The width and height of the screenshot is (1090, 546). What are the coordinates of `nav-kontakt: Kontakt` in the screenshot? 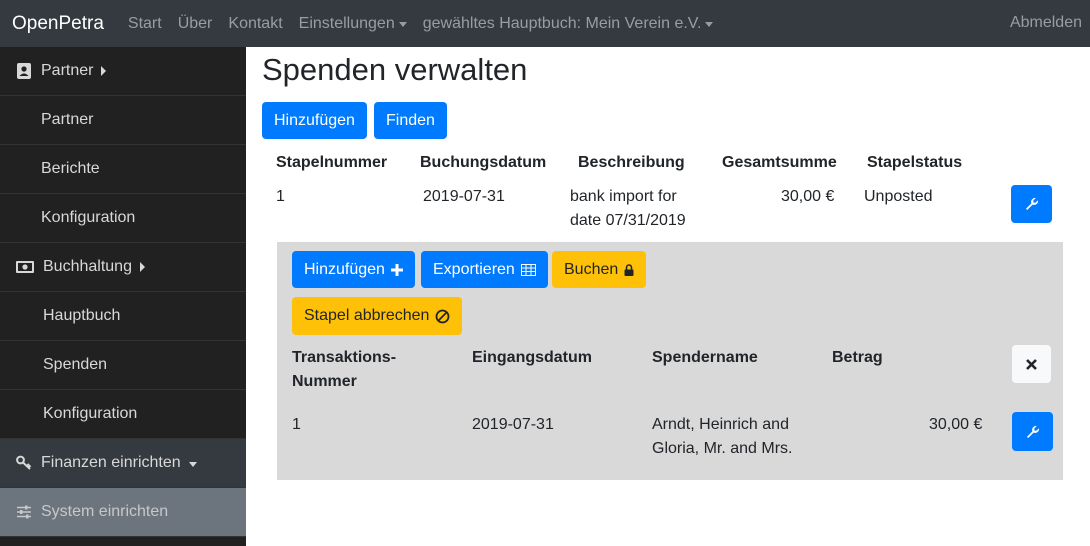 It's located at (255, 24).